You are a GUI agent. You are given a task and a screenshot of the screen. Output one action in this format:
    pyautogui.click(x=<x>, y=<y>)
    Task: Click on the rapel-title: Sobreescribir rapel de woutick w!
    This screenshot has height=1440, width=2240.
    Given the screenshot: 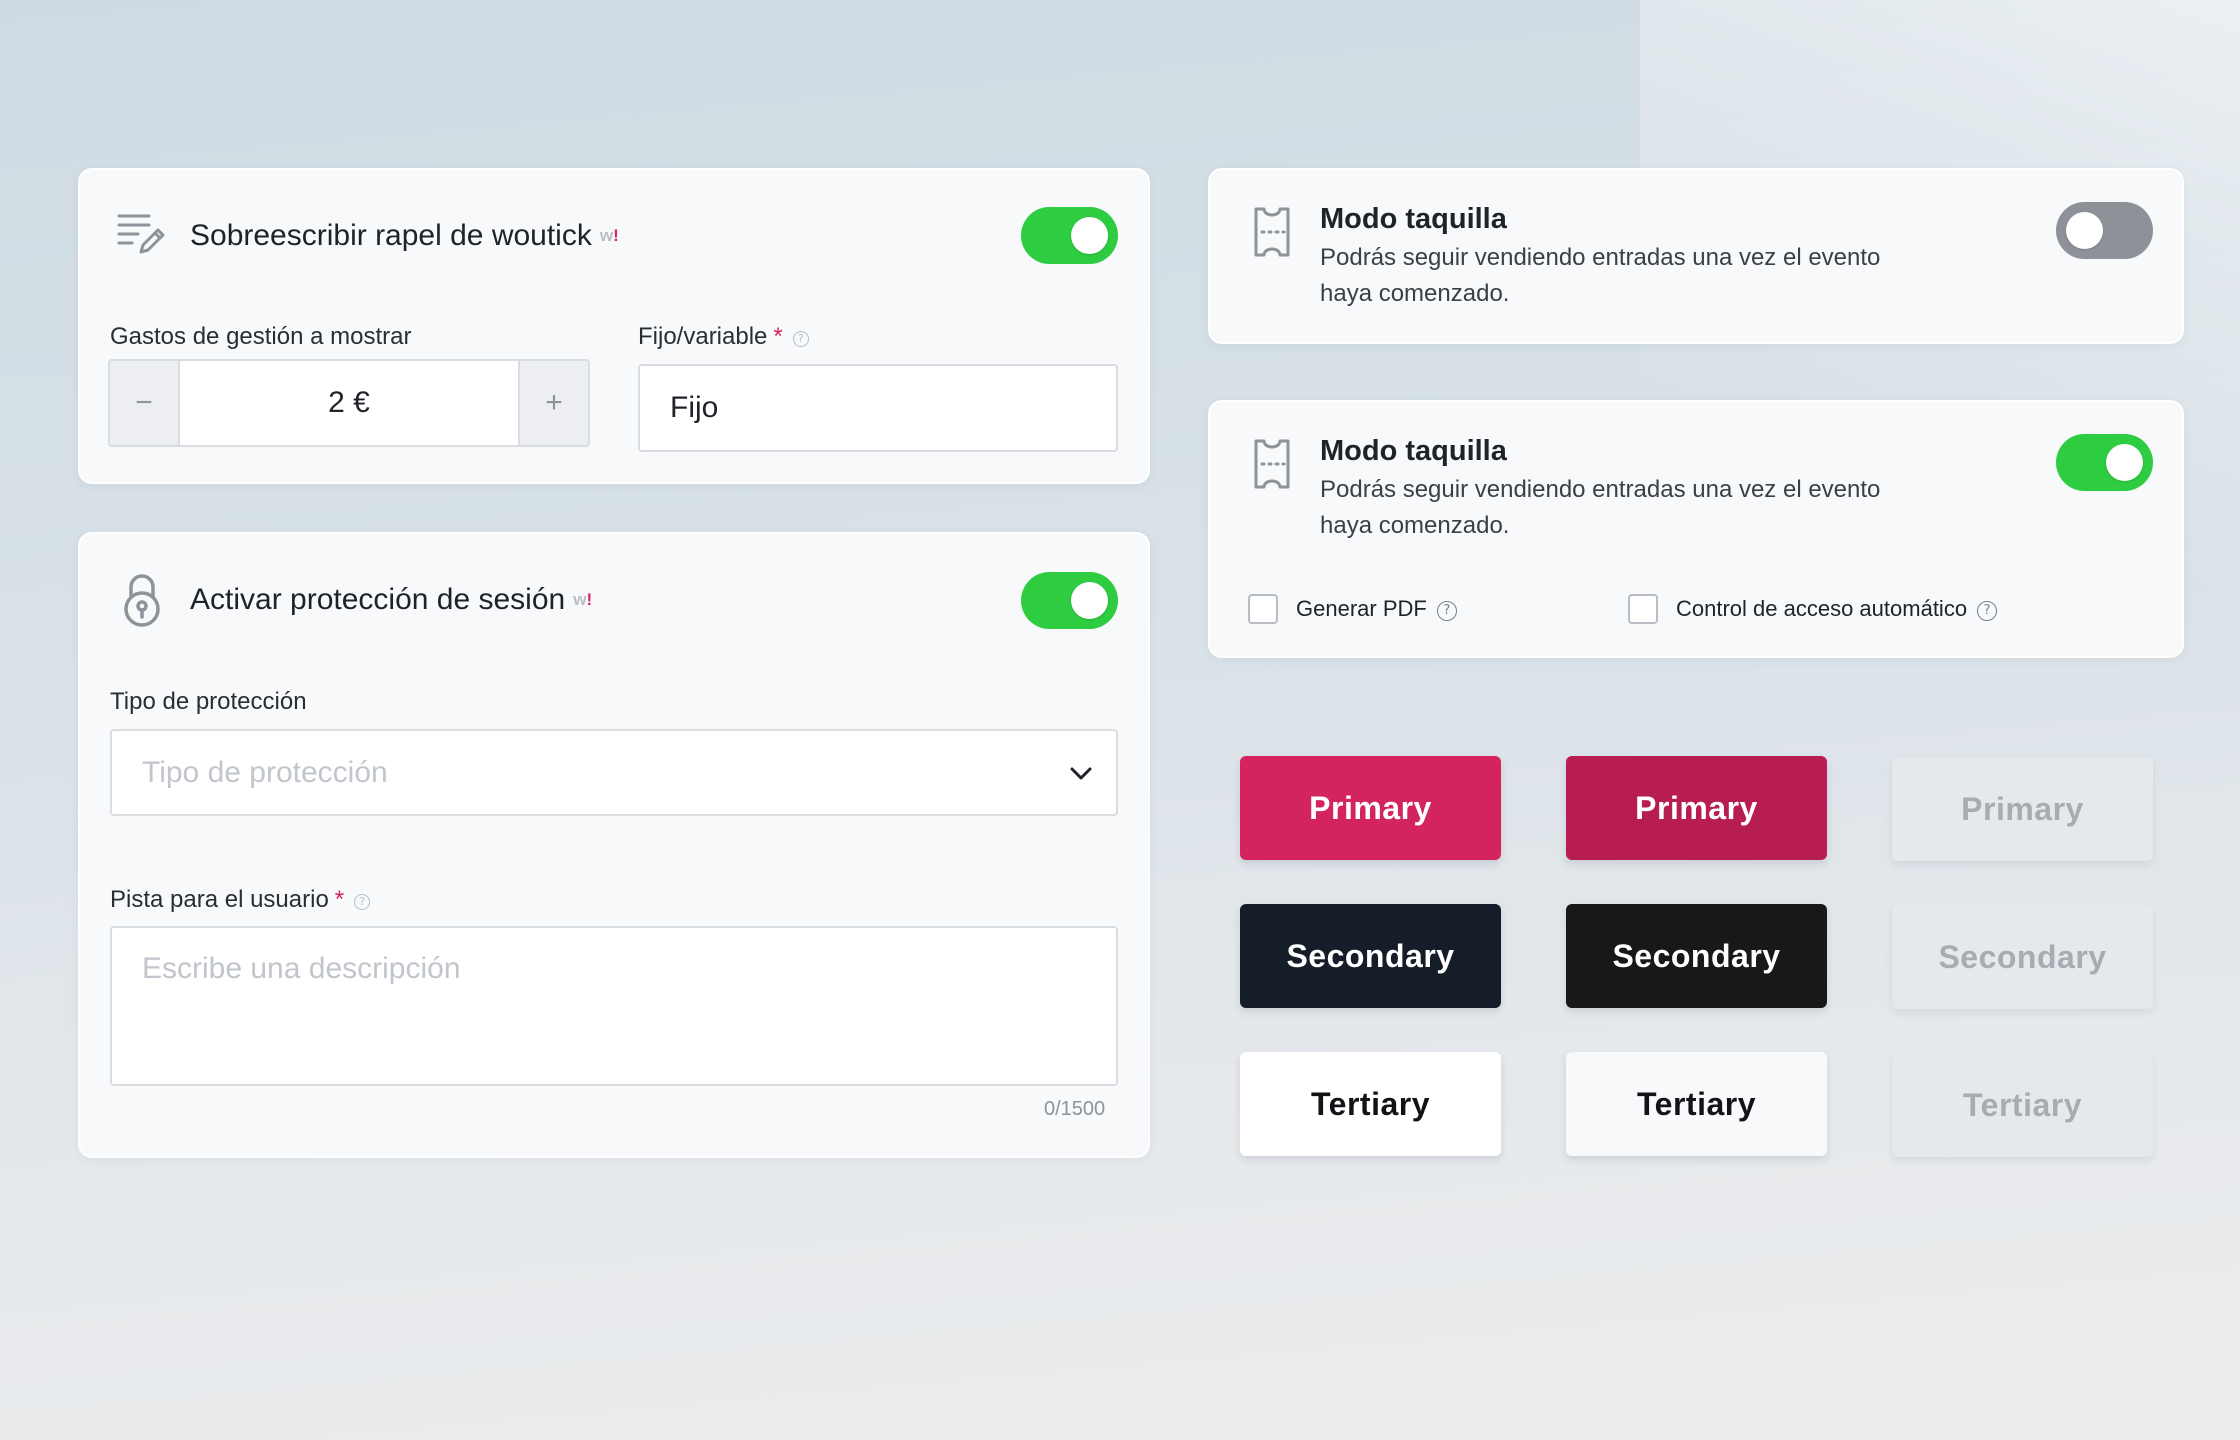 What is the action you would take?
    pyautogui.click(x=404, y=236)
    